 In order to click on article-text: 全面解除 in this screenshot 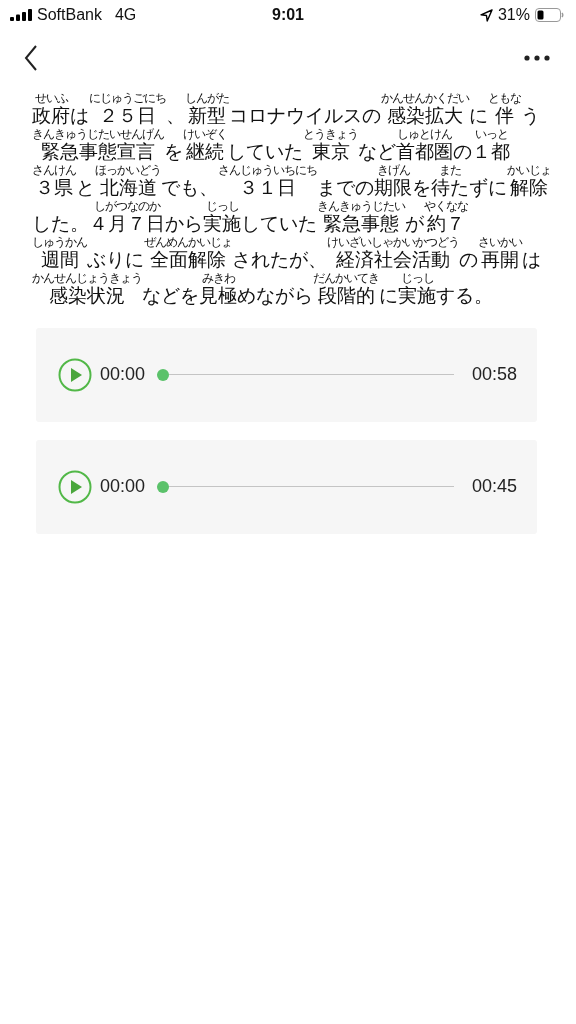, I will do `click(188, 260)`.